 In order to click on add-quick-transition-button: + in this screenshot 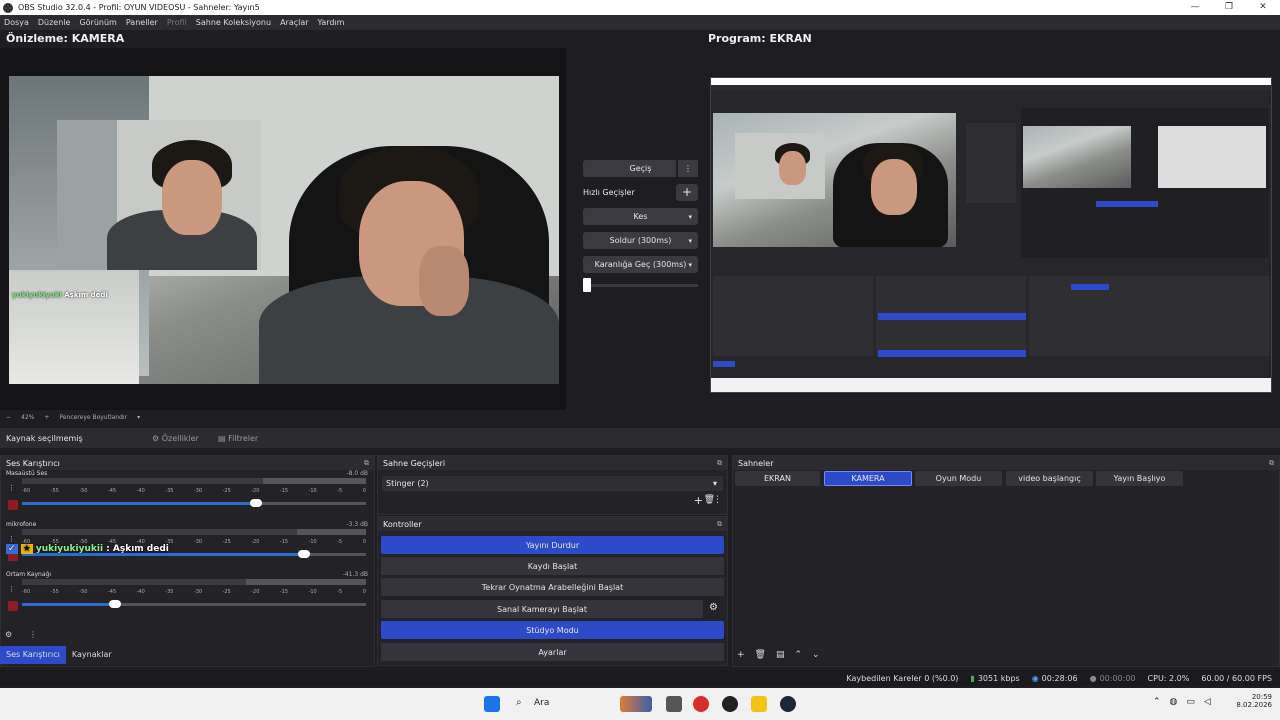, I will do `click(687, 192)`.